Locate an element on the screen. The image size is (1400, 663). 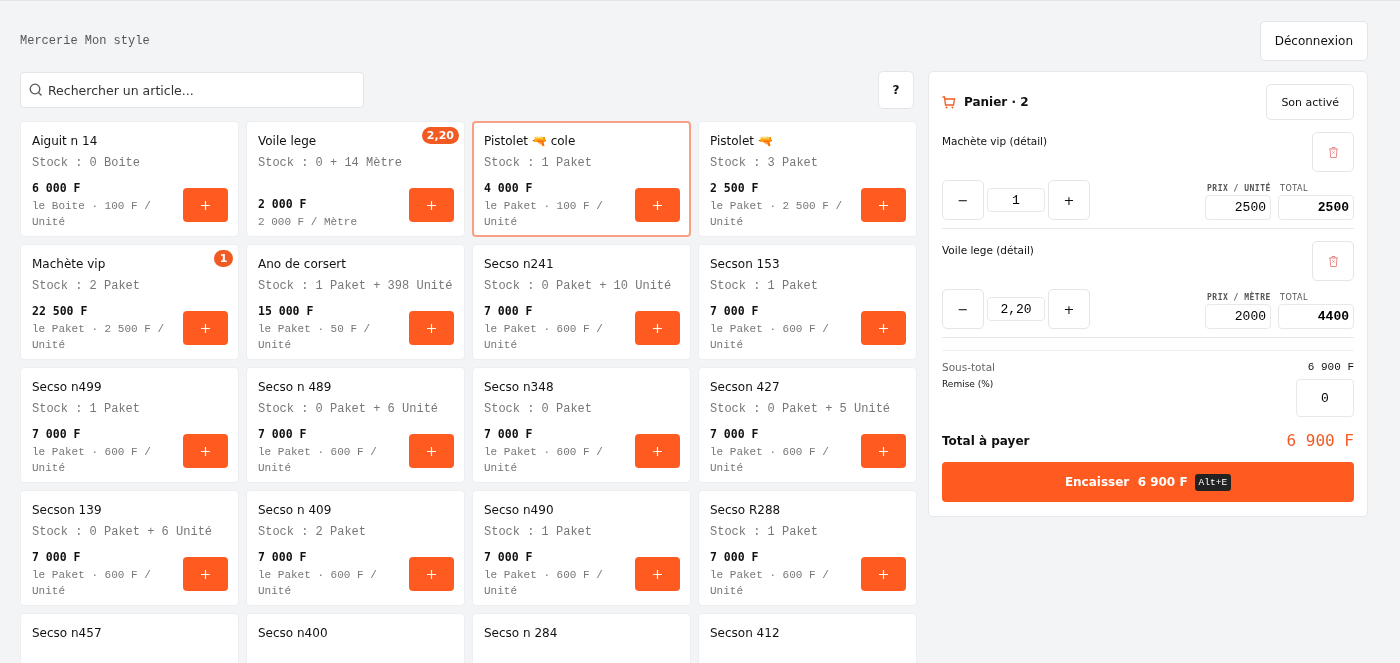
cart-icon is located at coordinates (949, 102).